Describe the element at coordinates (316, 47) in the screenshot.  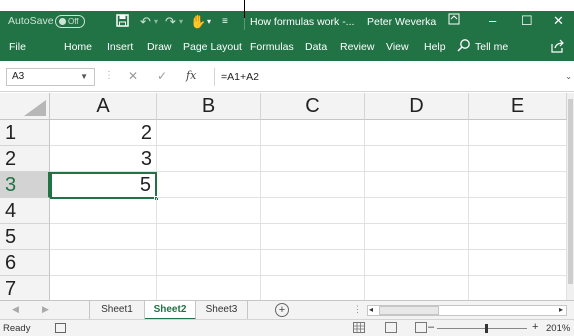
I see `tab-data: Data` at that location.